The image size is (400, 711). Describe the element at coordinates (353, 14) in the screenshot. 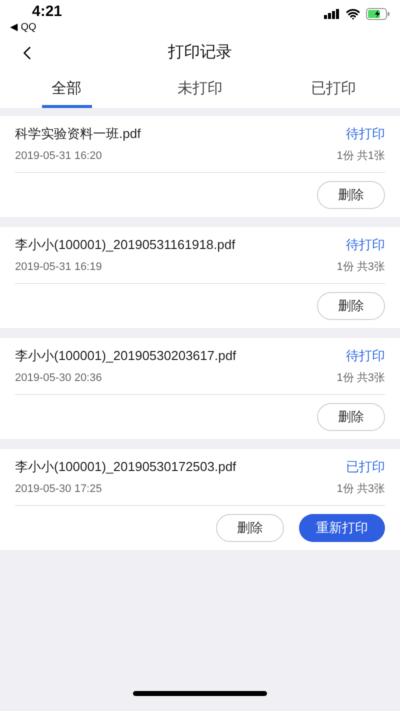

I see `wifi-icon` at that location.